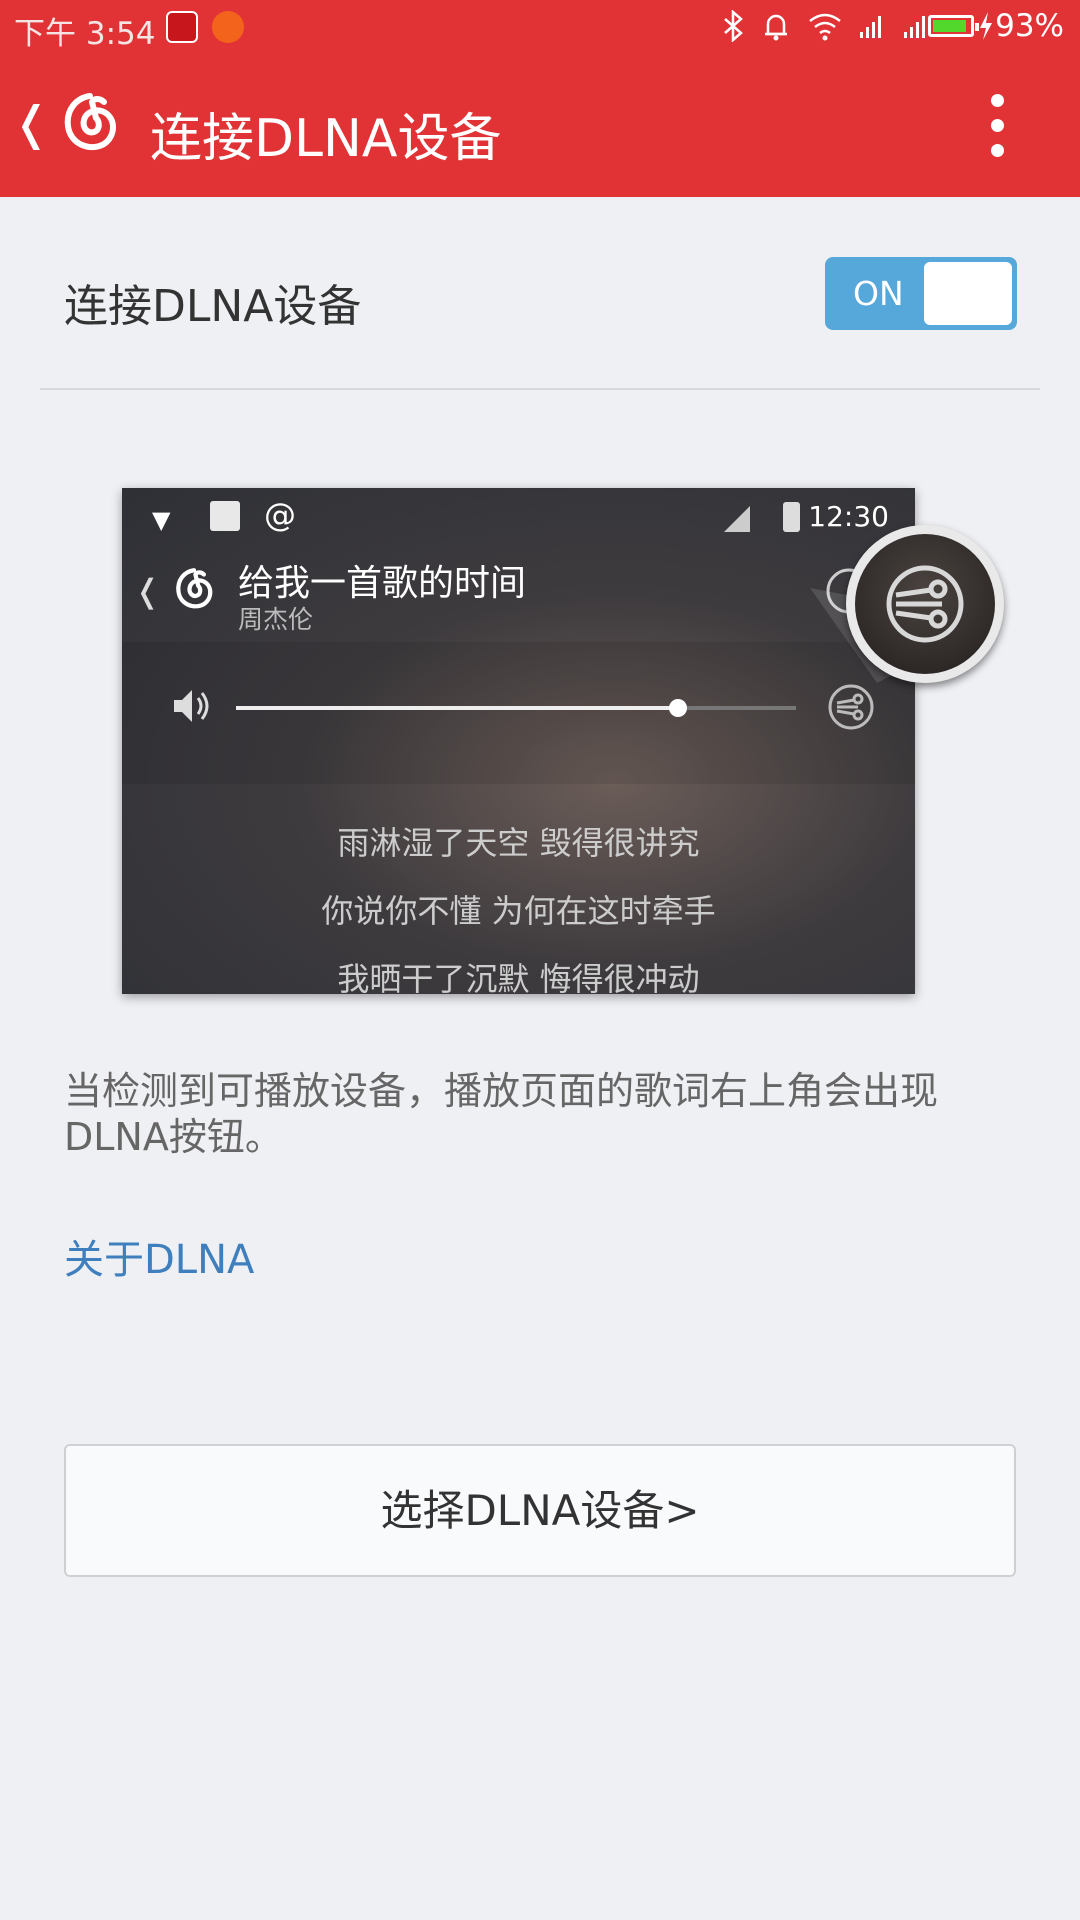 The height and width of the screenshot is (1920, 1080). I want to click on toggle-state-label: ON, so click(878, 293).